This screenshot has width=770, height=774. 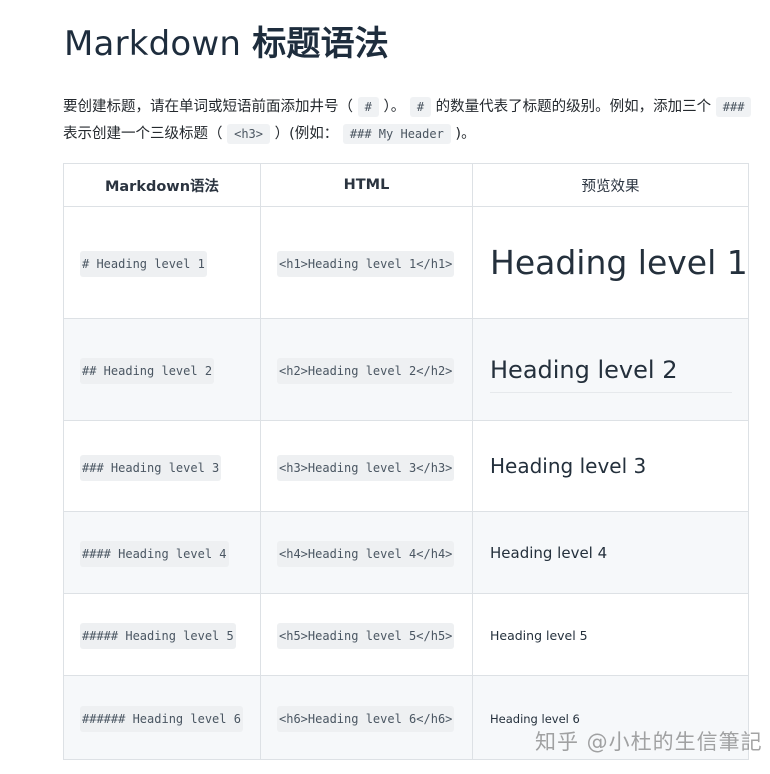 I want to click on header-html: HTML, so click(x=366, y=185).